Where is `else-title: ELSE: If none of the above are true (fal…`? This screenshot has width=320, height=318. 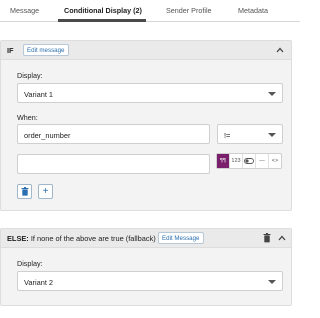
else-title: ELSE: If none of the above are true (fal… is located at coordinates (81, 238).